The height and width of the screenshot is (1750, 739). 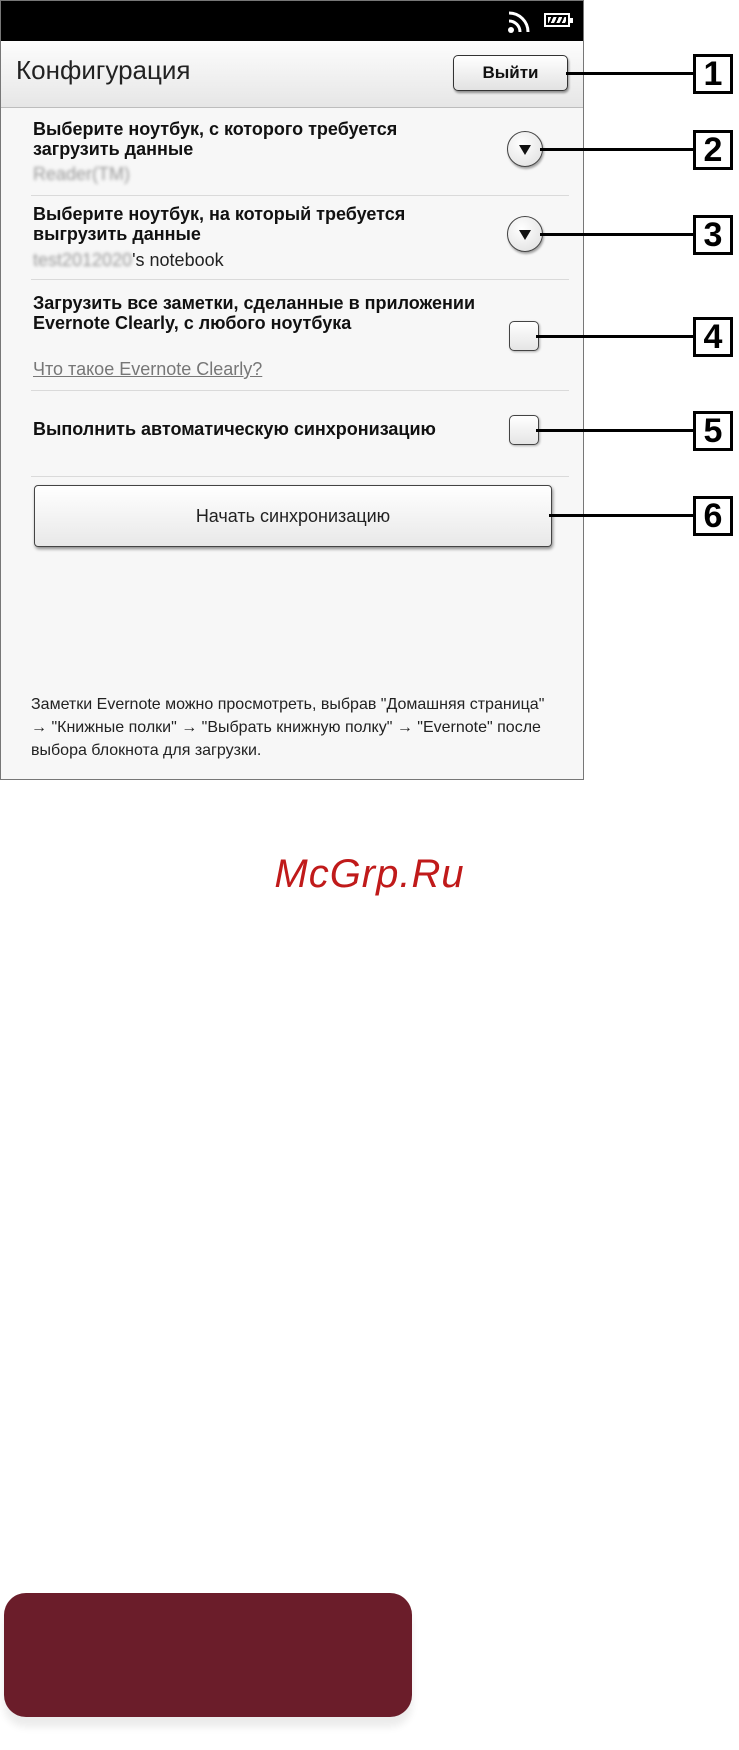 I want to click on target-notebook-value: test2012020's notebook, so click(x=128, y=260).